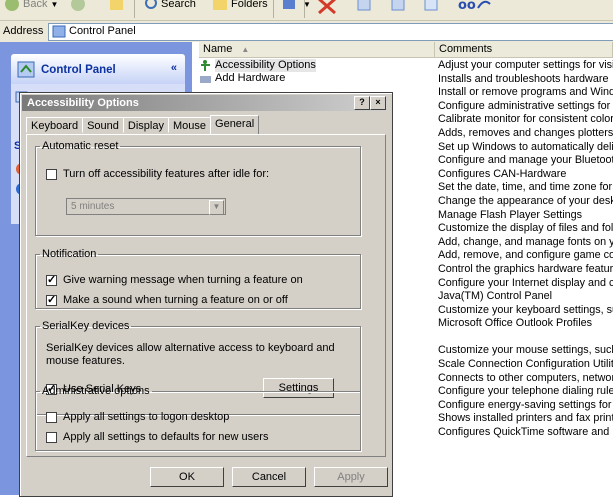 The width and height of the screenshot is (613, 497). Describe the element at coordinates (525, 160) in the screenshot. I see `comment-cell: Configure and manage your Bluetooth d` at that location.